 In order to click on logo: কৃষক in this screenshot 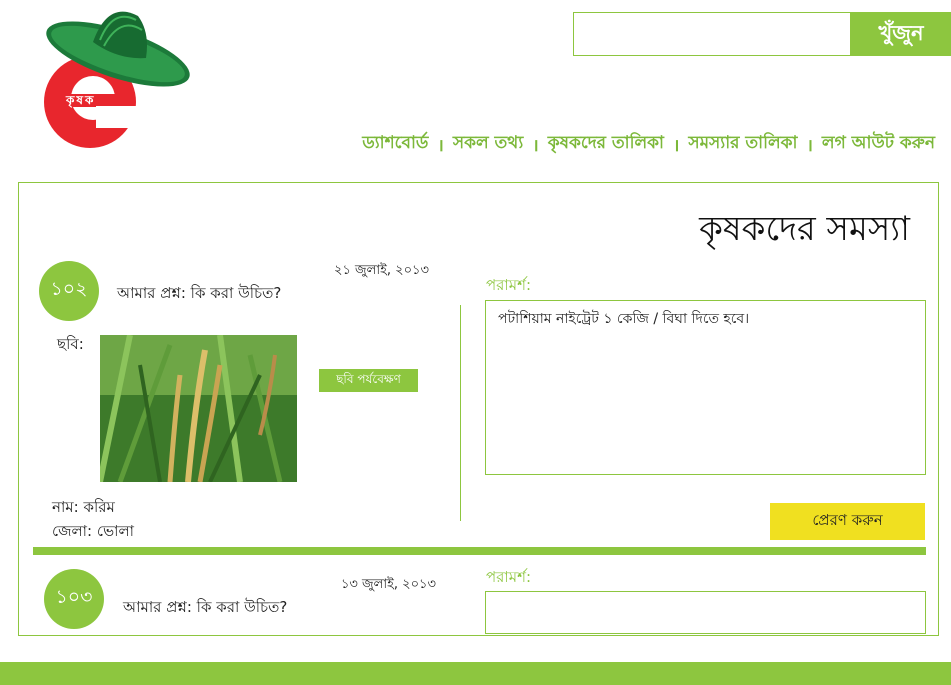, I will do `click(115, 82)`.